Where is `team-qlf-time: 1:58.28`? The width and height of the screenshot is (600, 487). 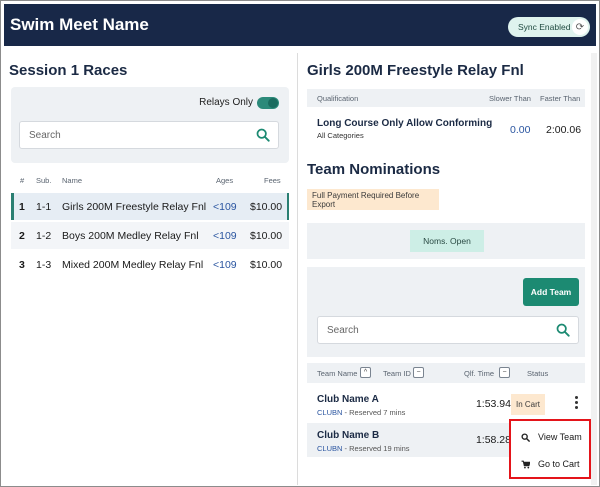 team-qlf-time: 1:58.28 is located at coordinates (493, 440).